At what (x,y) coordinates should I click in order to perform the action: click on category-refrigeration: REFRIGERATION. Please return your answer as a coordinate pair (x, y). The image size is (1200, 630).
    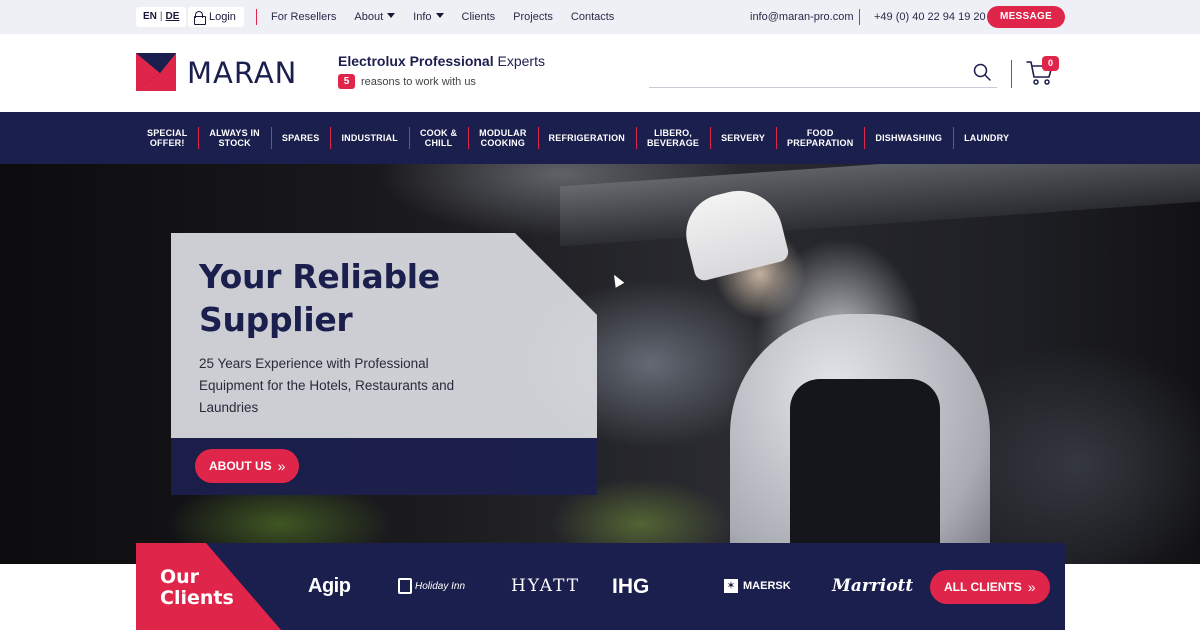
    Looking at the image, I should click on (587, 138).